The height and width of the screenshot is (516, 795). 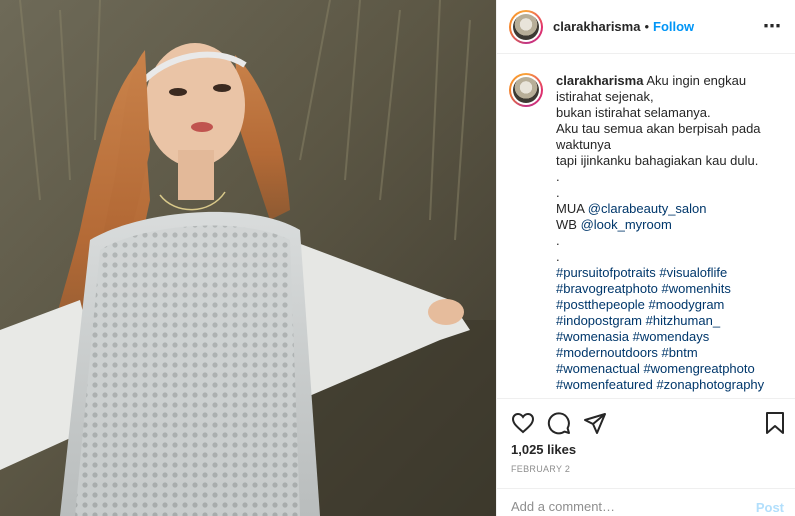 I want to click on author-avatar, so click(x=526, y=26).